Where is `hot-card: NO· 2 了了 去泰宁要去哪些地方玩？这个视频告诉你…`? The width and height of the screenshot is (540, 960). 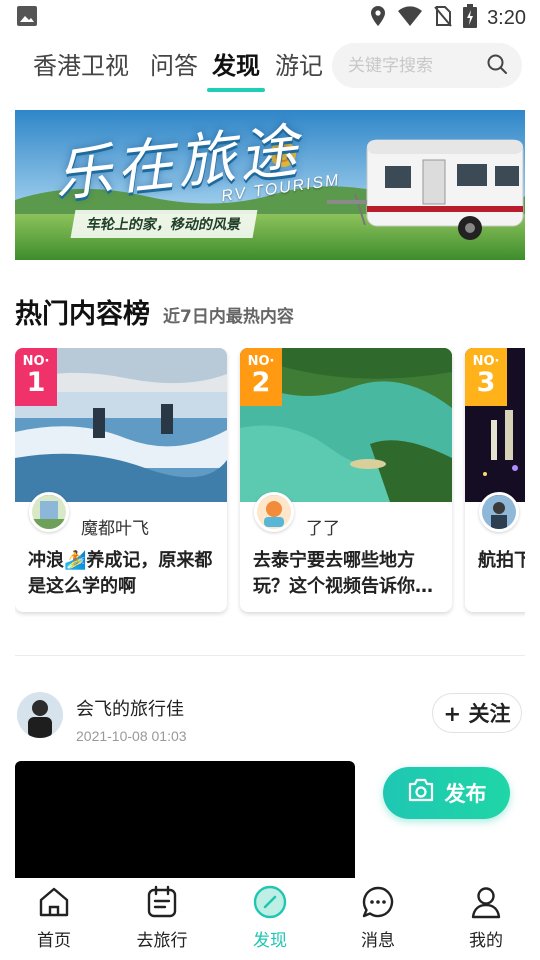
hot-card: NO· 2 了了 去泰宁要去哪些地方玩？这个视频告诉你… is located at coordinates (346, 480).